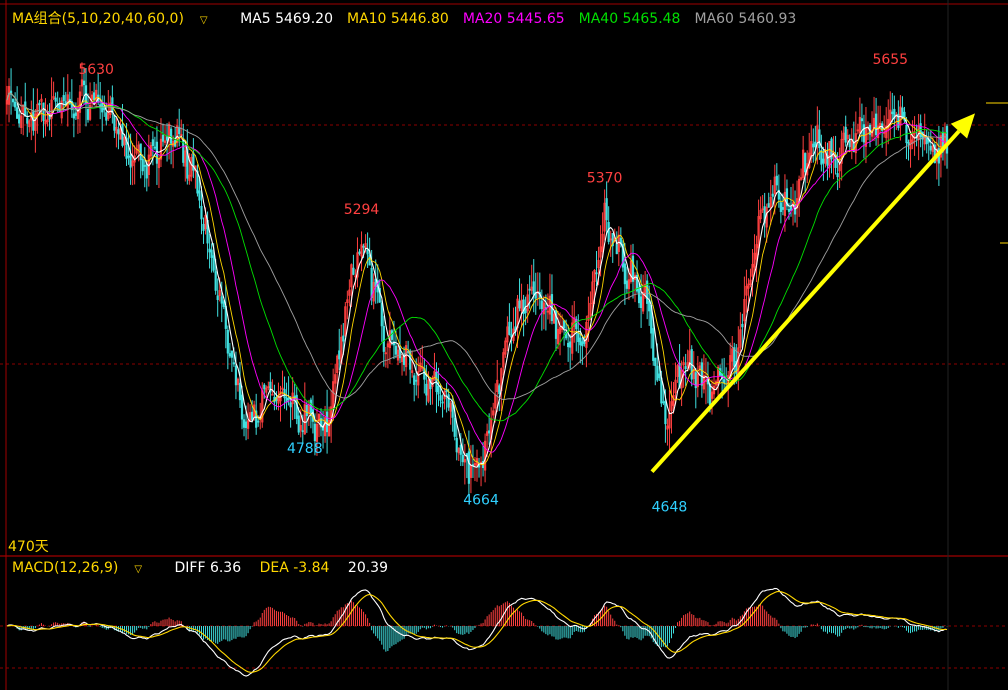 The image size is (1008, 690). Describe the element at coordinates (368, 568) in the screenshot. I see `macd-value: 20.39` at that location.